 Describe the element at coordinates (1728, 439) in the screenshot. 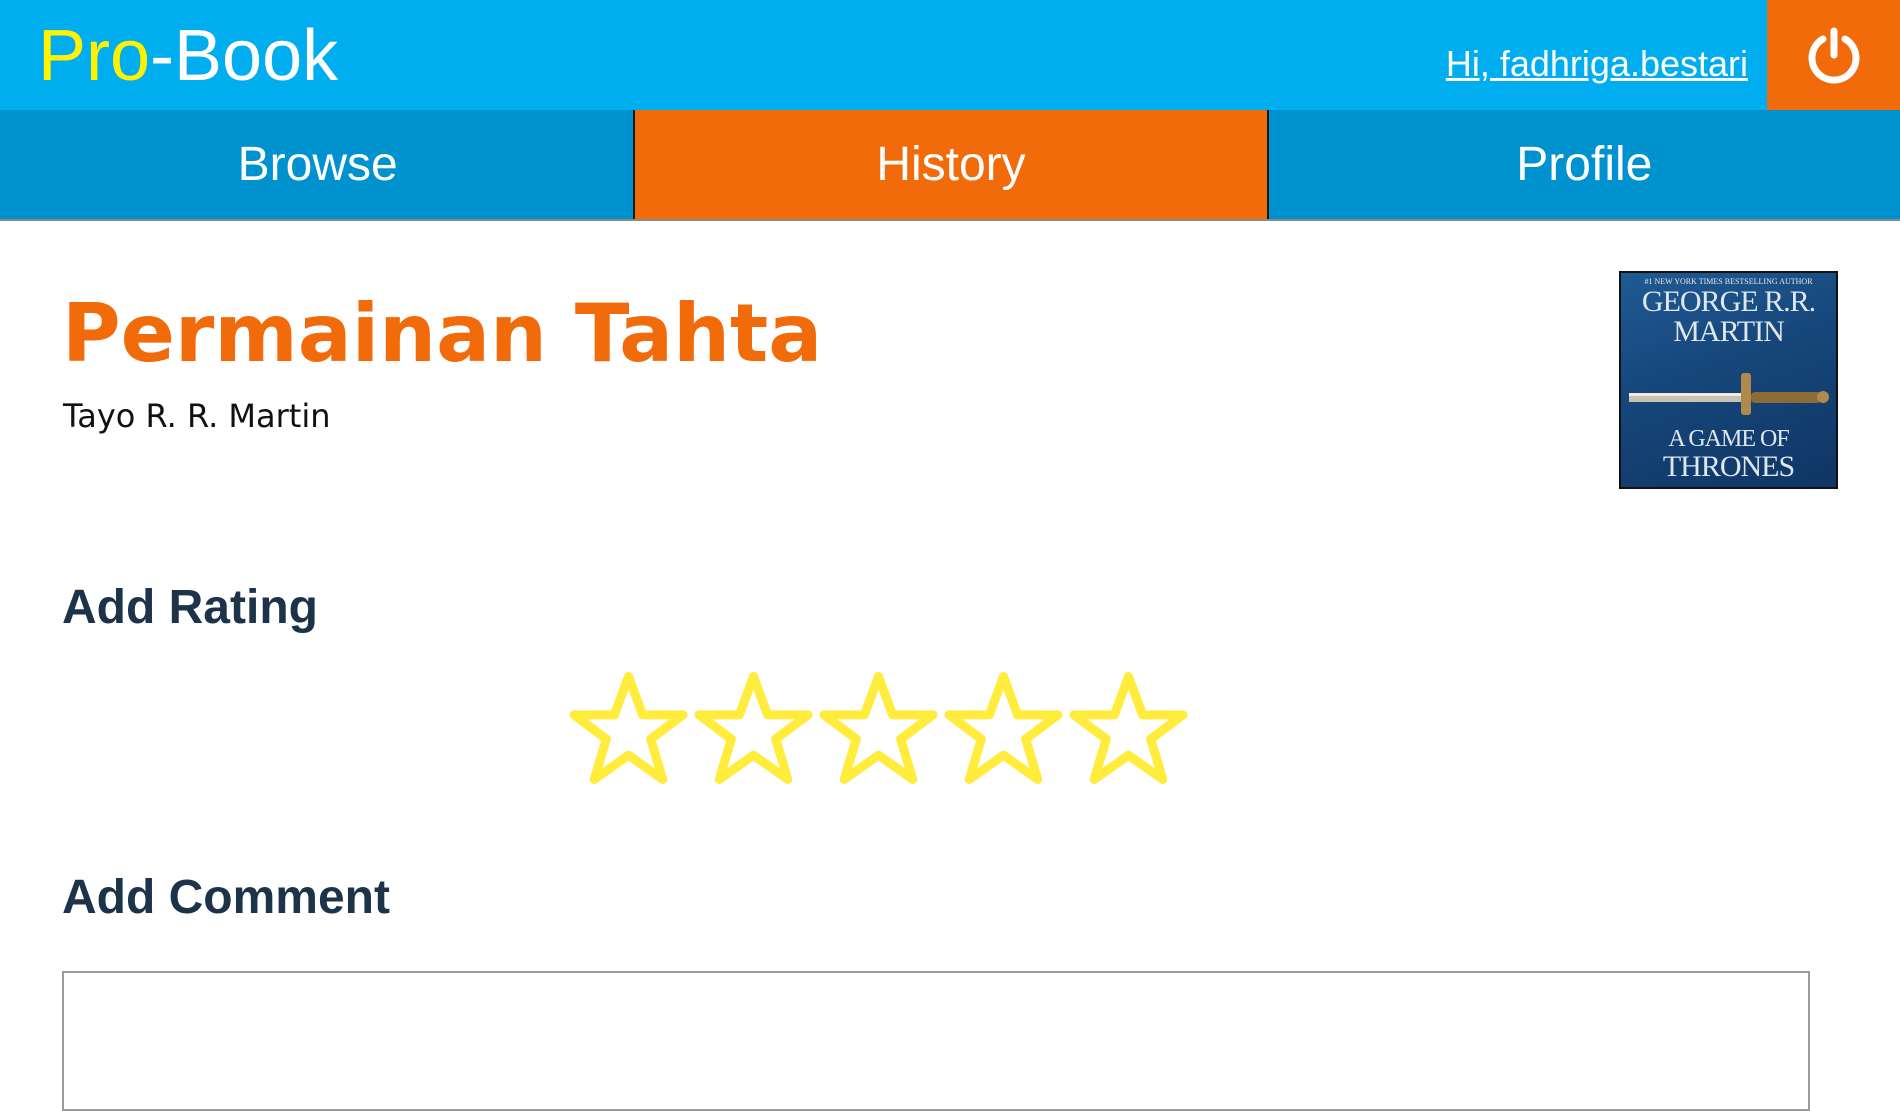

I see `cover-title-line1: A GAME OF` at that location.